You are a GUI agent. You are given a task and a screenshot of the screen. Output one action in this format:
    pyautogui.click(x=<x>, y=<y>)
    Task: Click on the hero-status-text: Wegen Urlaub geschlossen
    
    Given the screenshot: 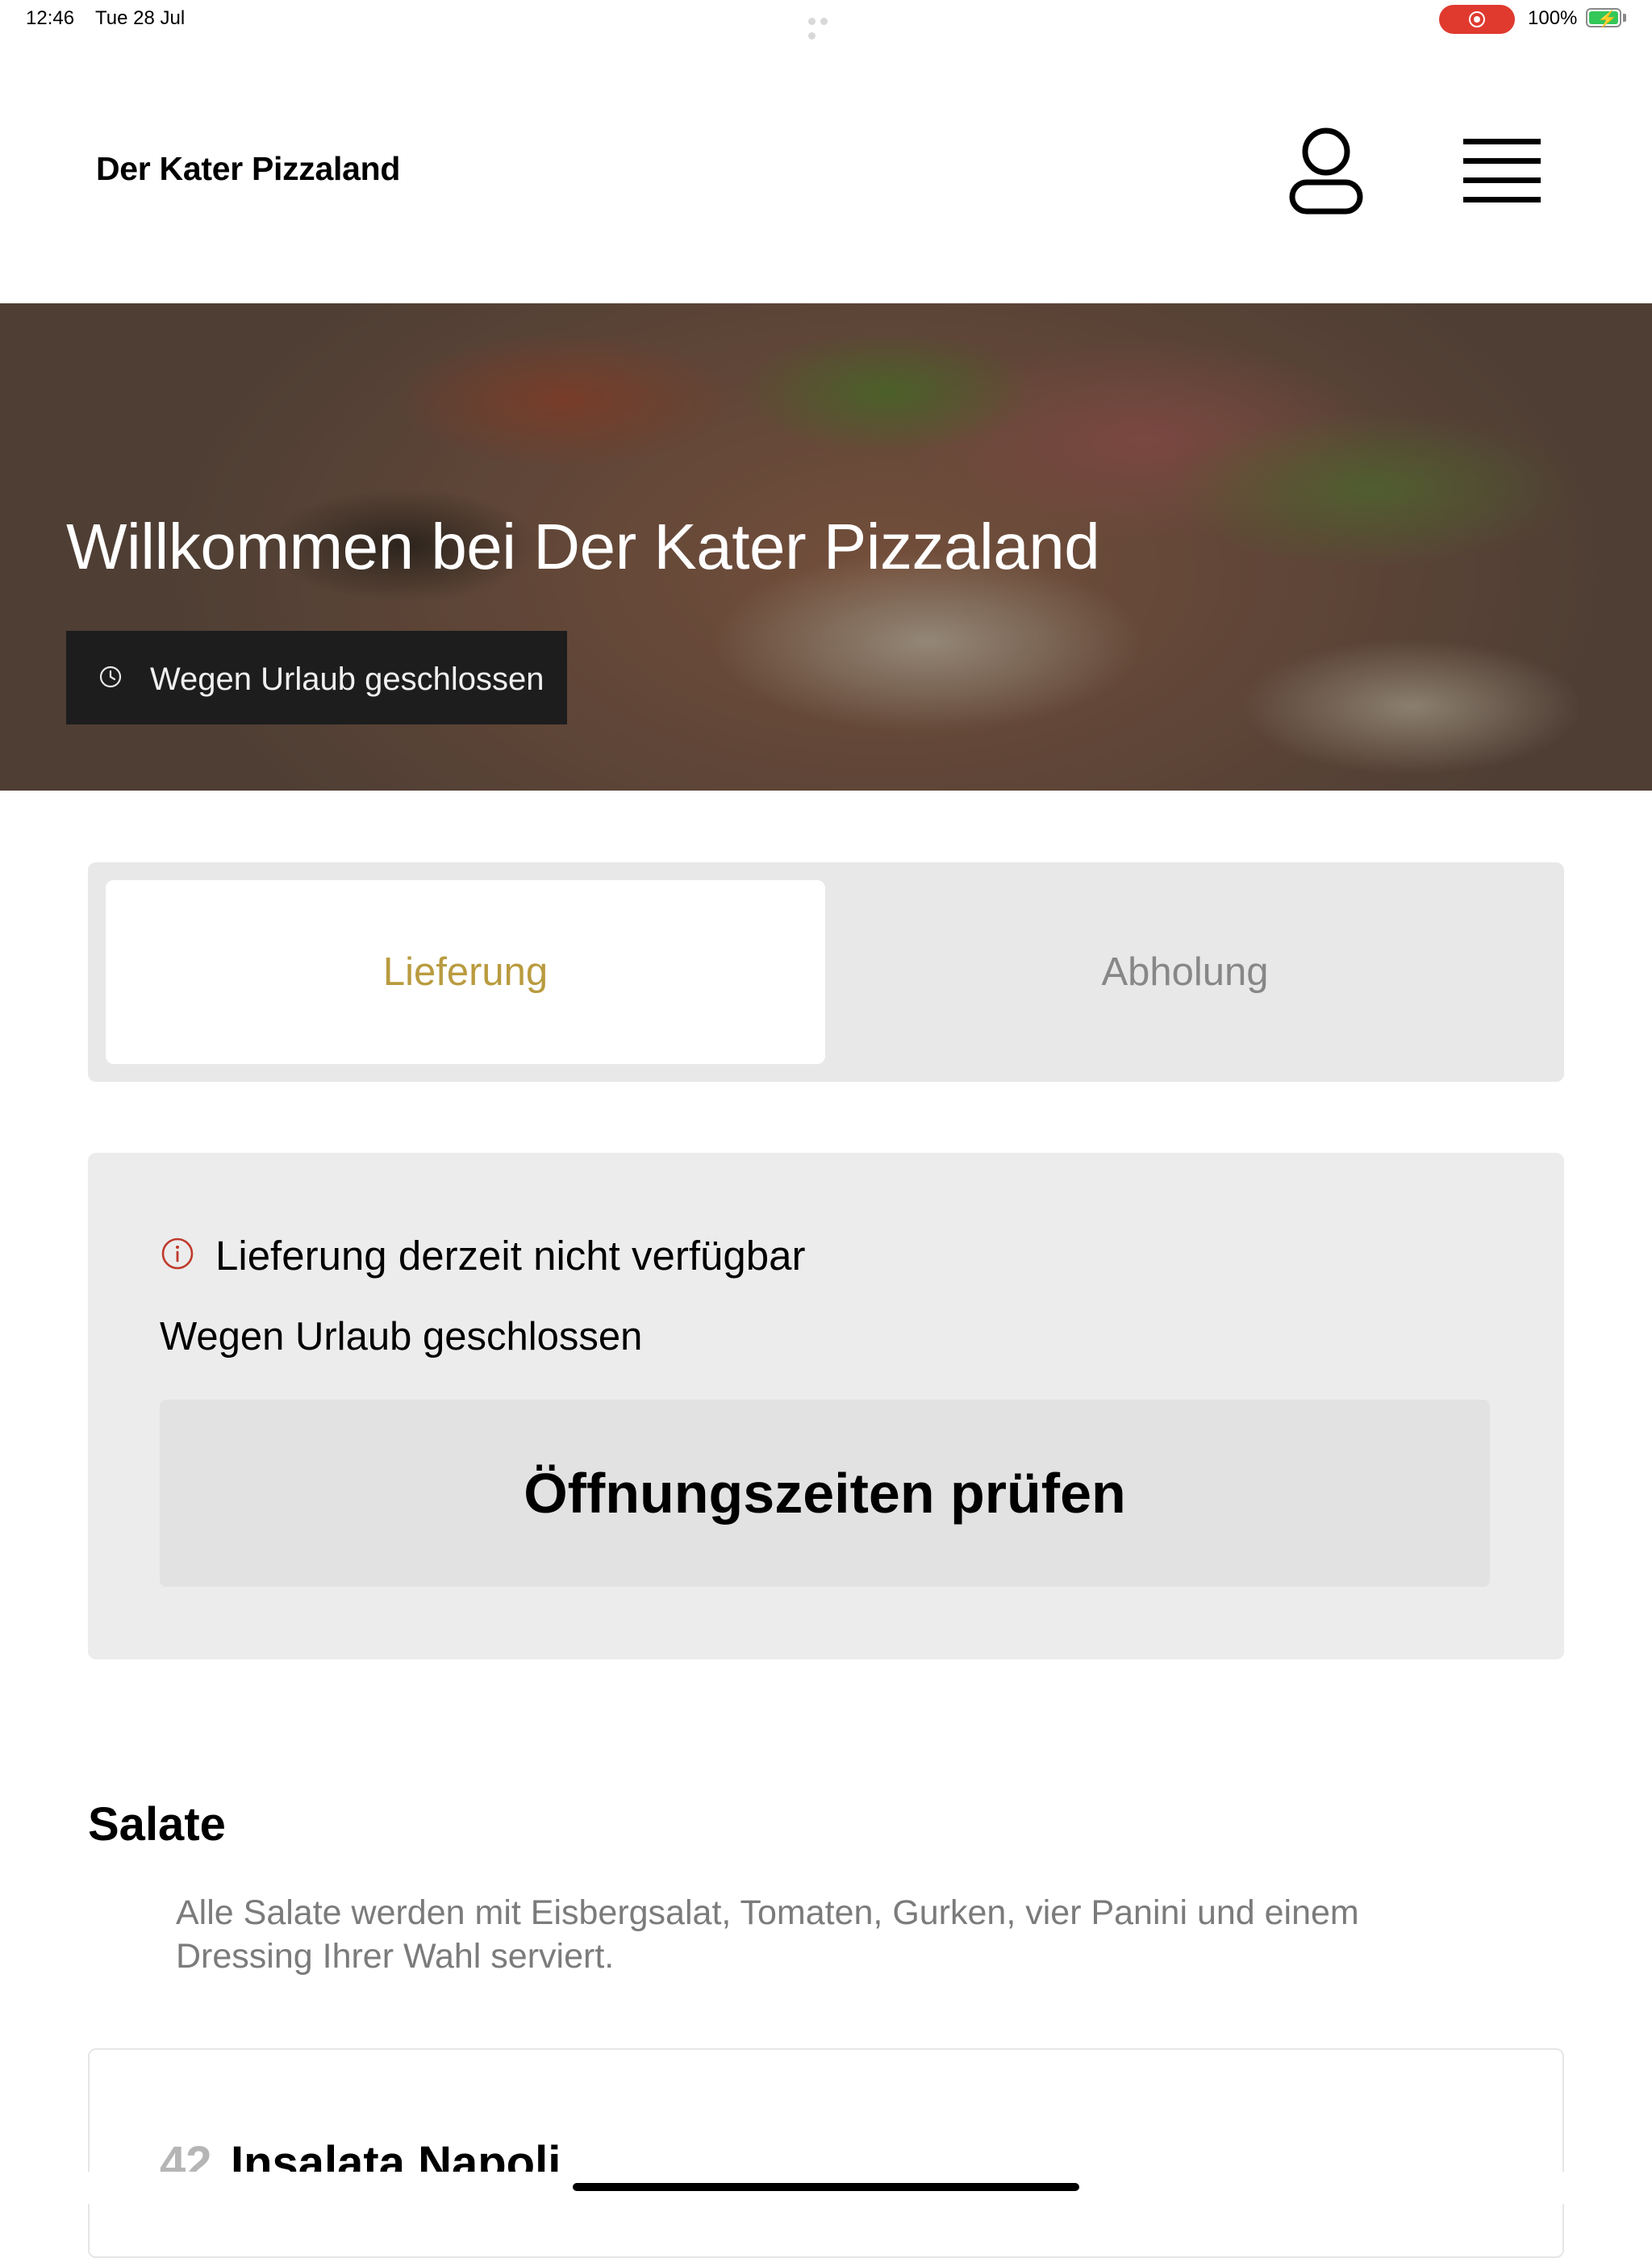 What is the action you would take?
    pyautogui.click(x=347, y=679)
    